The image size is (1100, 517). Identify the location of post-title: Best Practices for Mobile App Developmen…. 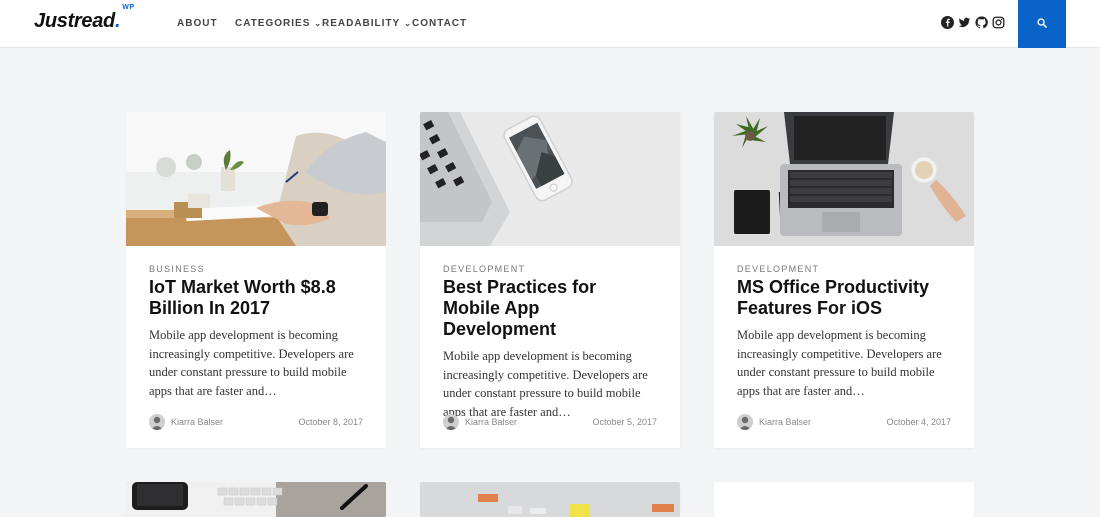
(550, 308).